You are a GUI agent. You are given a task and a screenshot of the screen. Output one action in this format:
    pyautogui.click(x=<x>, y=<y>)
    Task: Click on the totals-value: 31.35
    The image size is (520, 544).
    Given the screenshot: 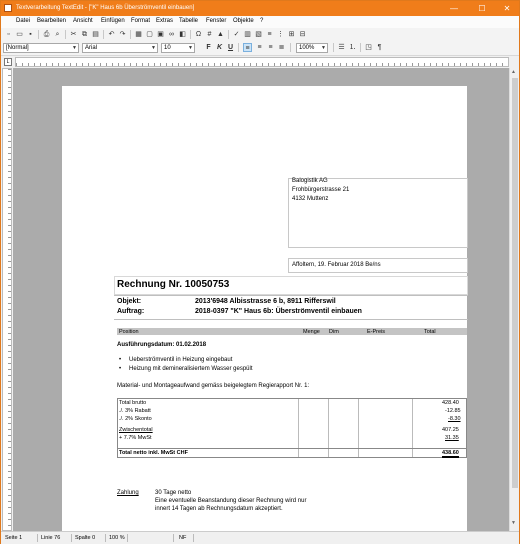 What is the action you would take?
    pyautogui.click(x=452, y=438)
    